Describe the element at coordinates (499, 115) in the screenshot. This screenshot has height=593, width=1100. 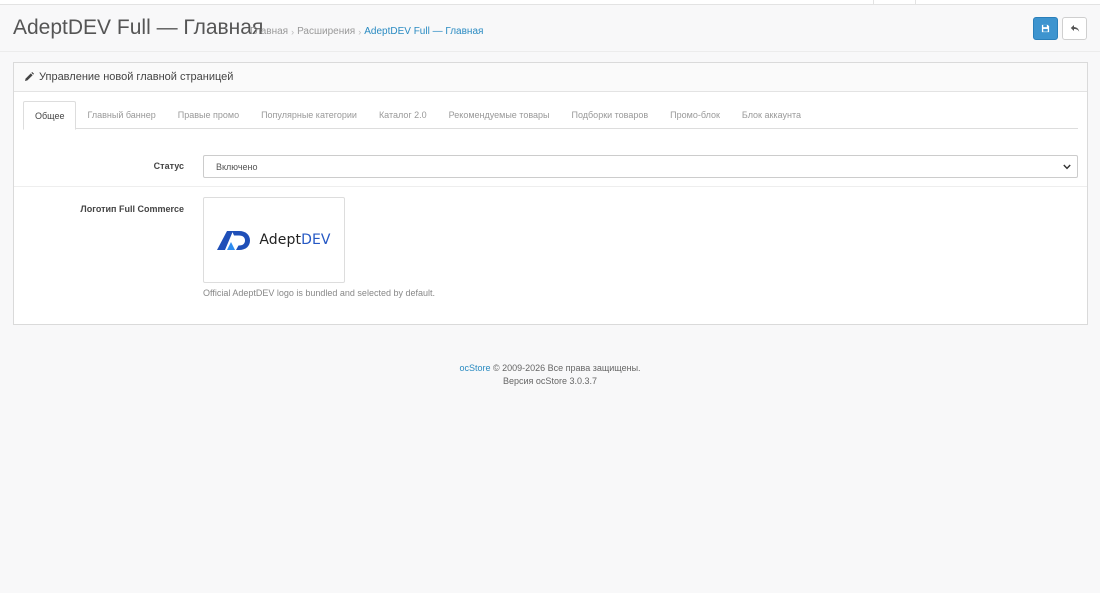
I see `tab-featured-products: Рекомендуемые товары` at that location.